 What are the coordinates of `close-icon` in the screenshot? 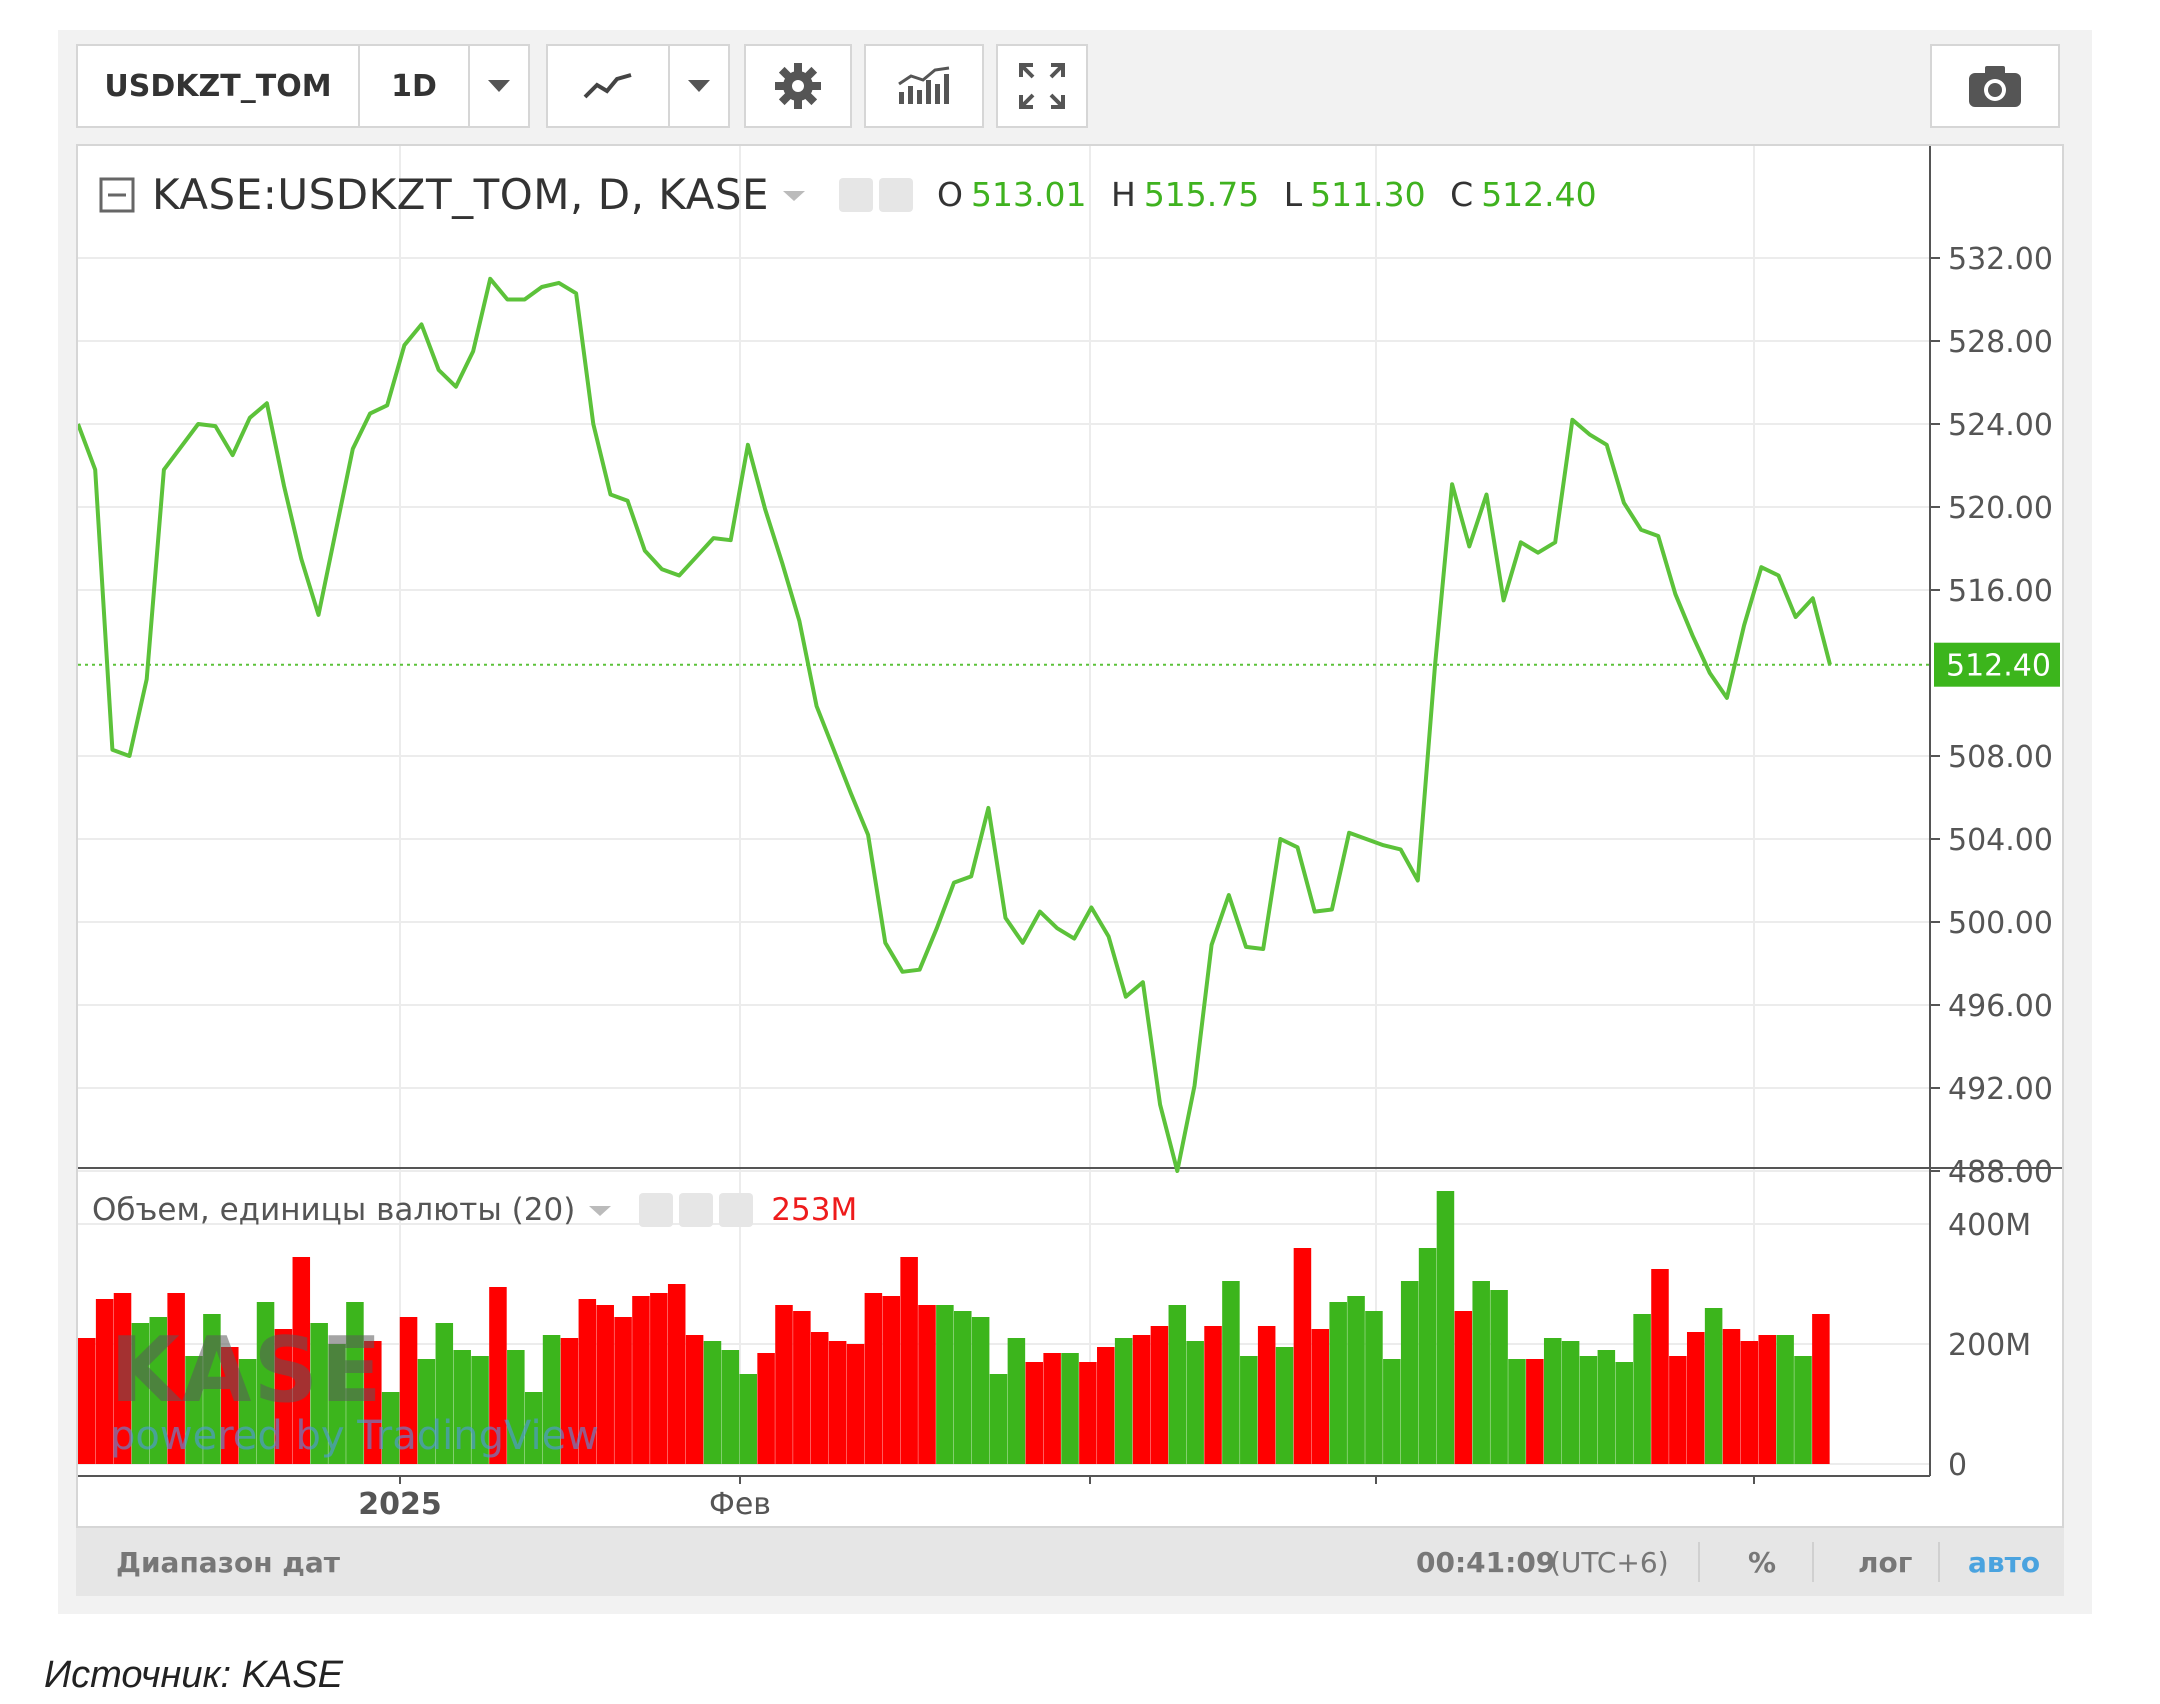 It's located at (736, 1210).